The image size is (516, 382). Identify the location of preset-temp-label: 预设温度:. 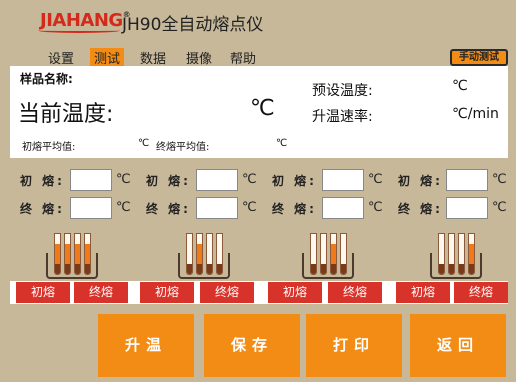
(342, 91).